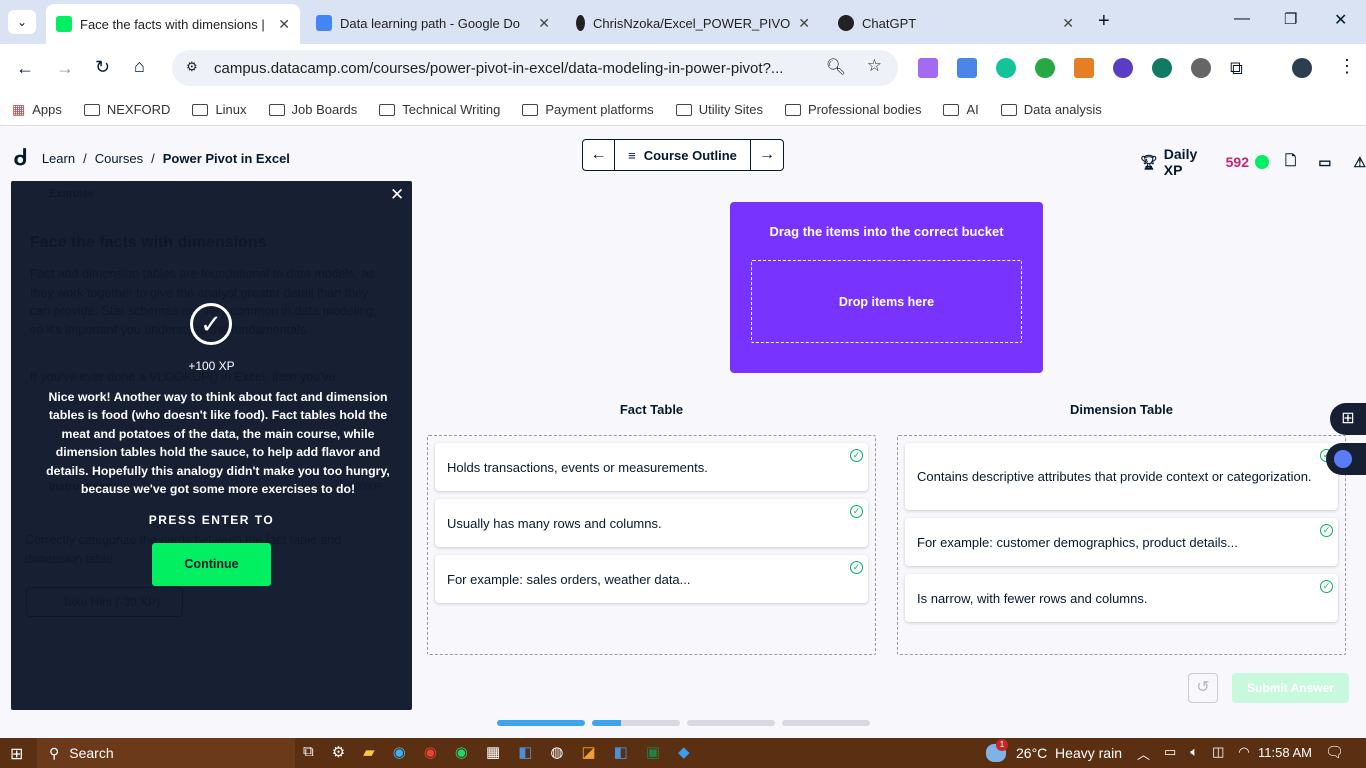 This screenshot has width=1366, height=768. Describe the element at coordinates (684, 752) in the screenshot. I see `vscode-icon: ◆` at that location.